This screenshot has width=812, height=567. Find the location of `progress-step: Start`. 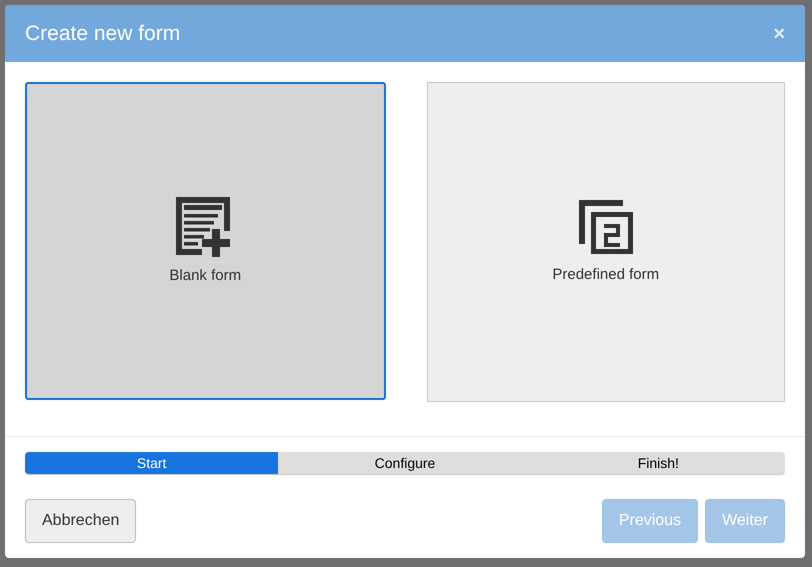

progress-step: Start is located at coordinates (151, 463).